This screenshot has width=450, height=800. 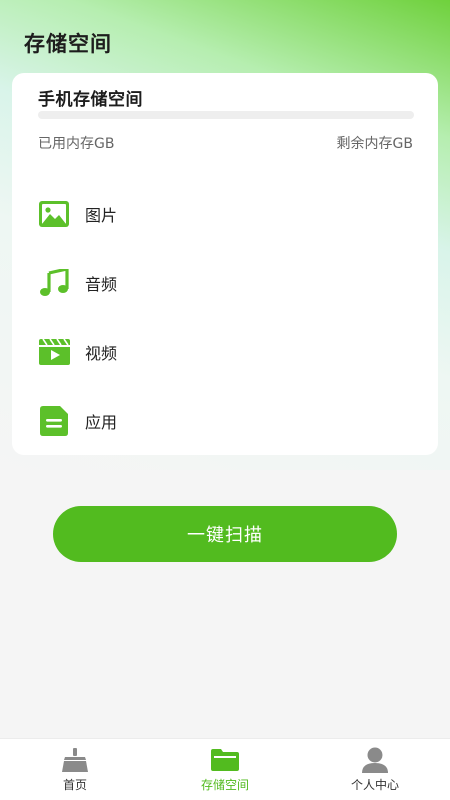 I want to click on category-item-video: 视频, so click(x=225, y=352).